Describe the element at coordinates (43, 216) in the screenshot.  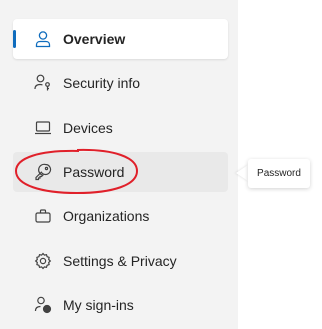
I see `briefcase-icon` at that location.